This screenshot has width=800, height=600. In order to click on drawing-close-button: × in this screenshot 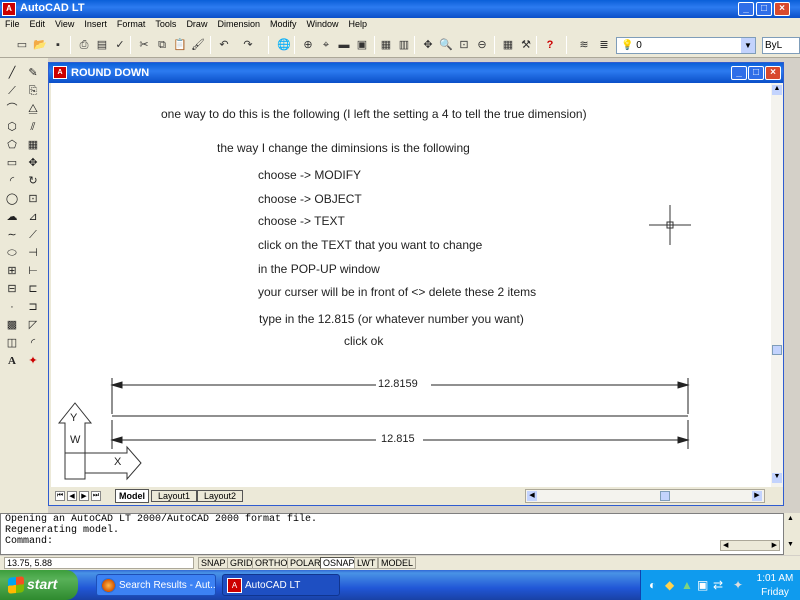, I will do `click(773, 73)`.